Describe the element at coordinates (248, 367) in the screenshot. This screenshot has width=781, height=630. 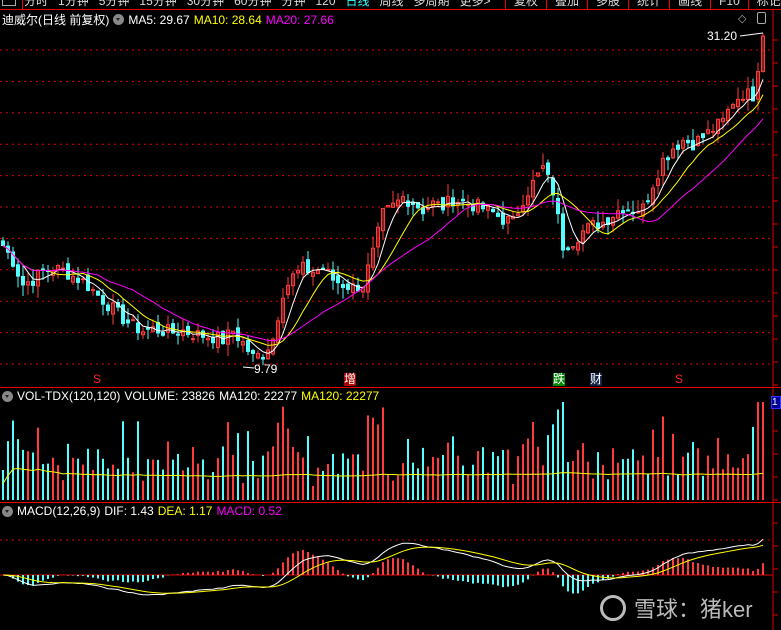
I see `low-pointer` at that location.